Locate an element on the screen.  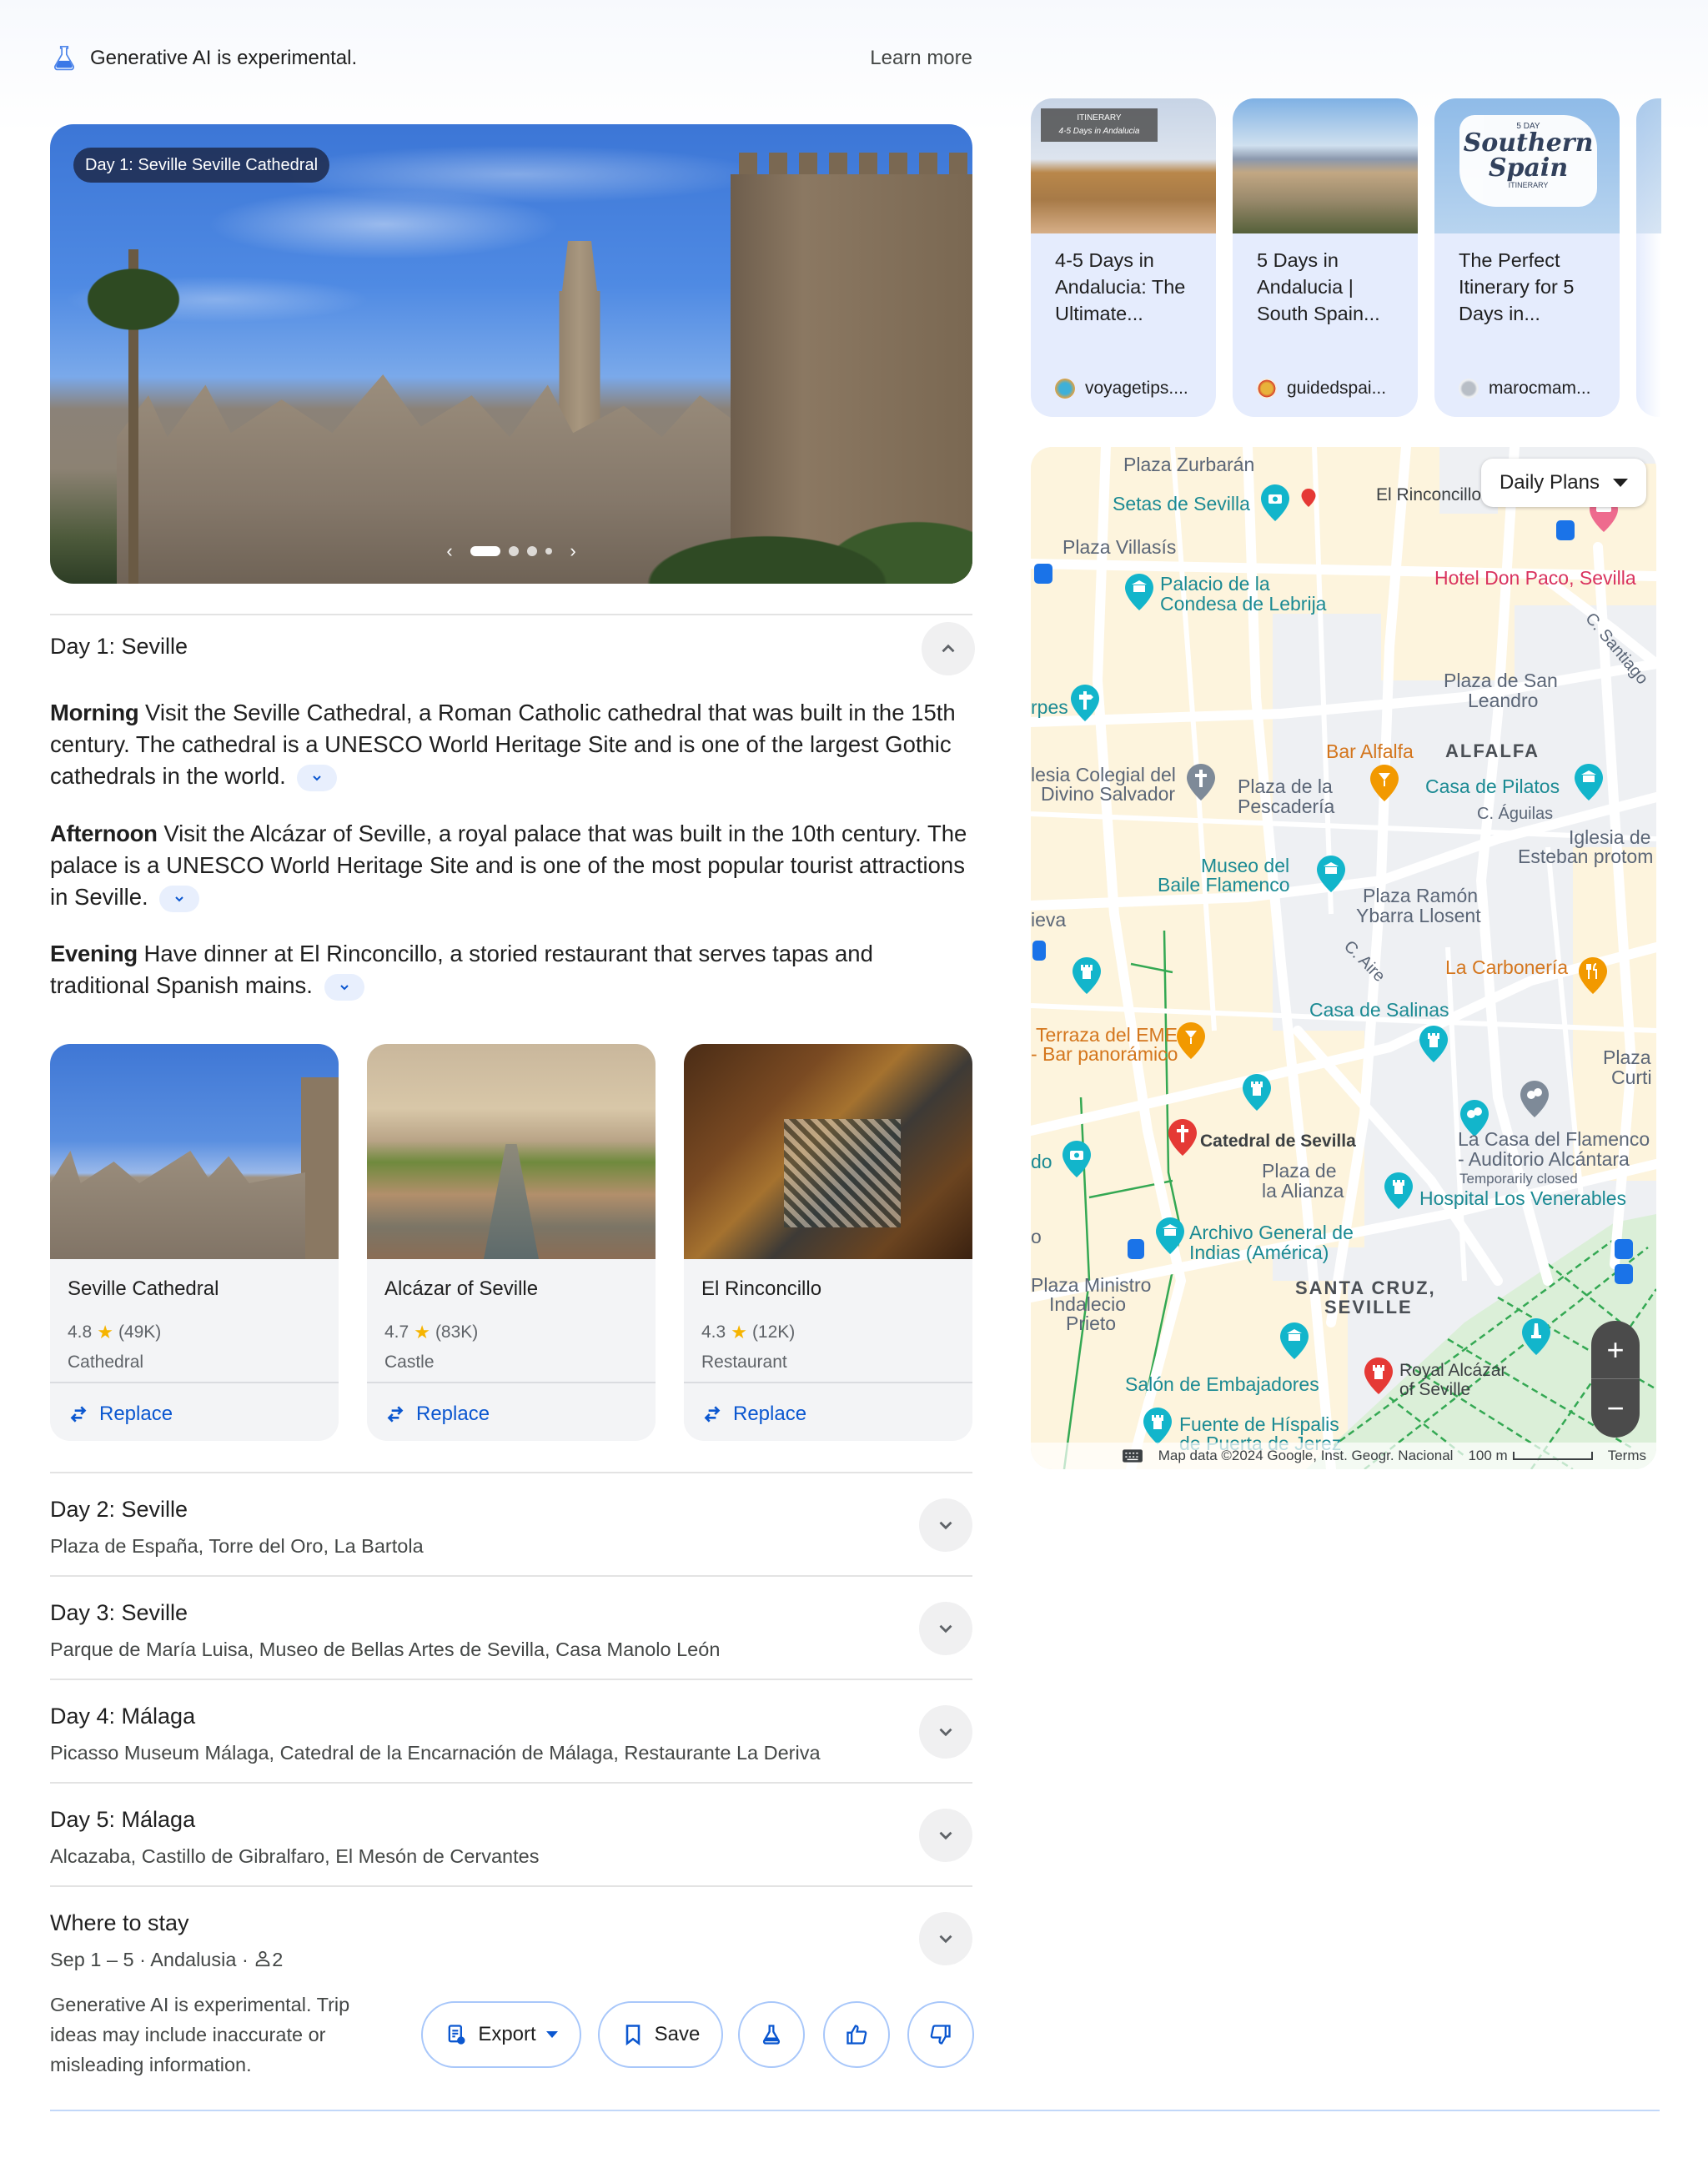
guest-count: 2 is located at coordinates (278, 1959).